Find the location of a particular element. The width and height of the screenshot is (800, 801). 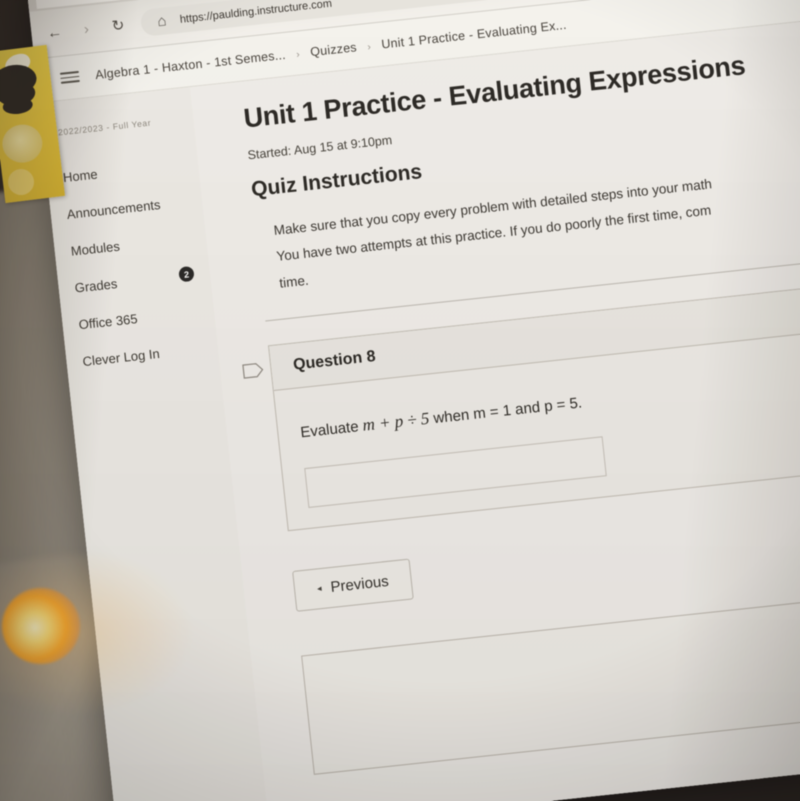

answer-input is located at coordinates (455, 472).